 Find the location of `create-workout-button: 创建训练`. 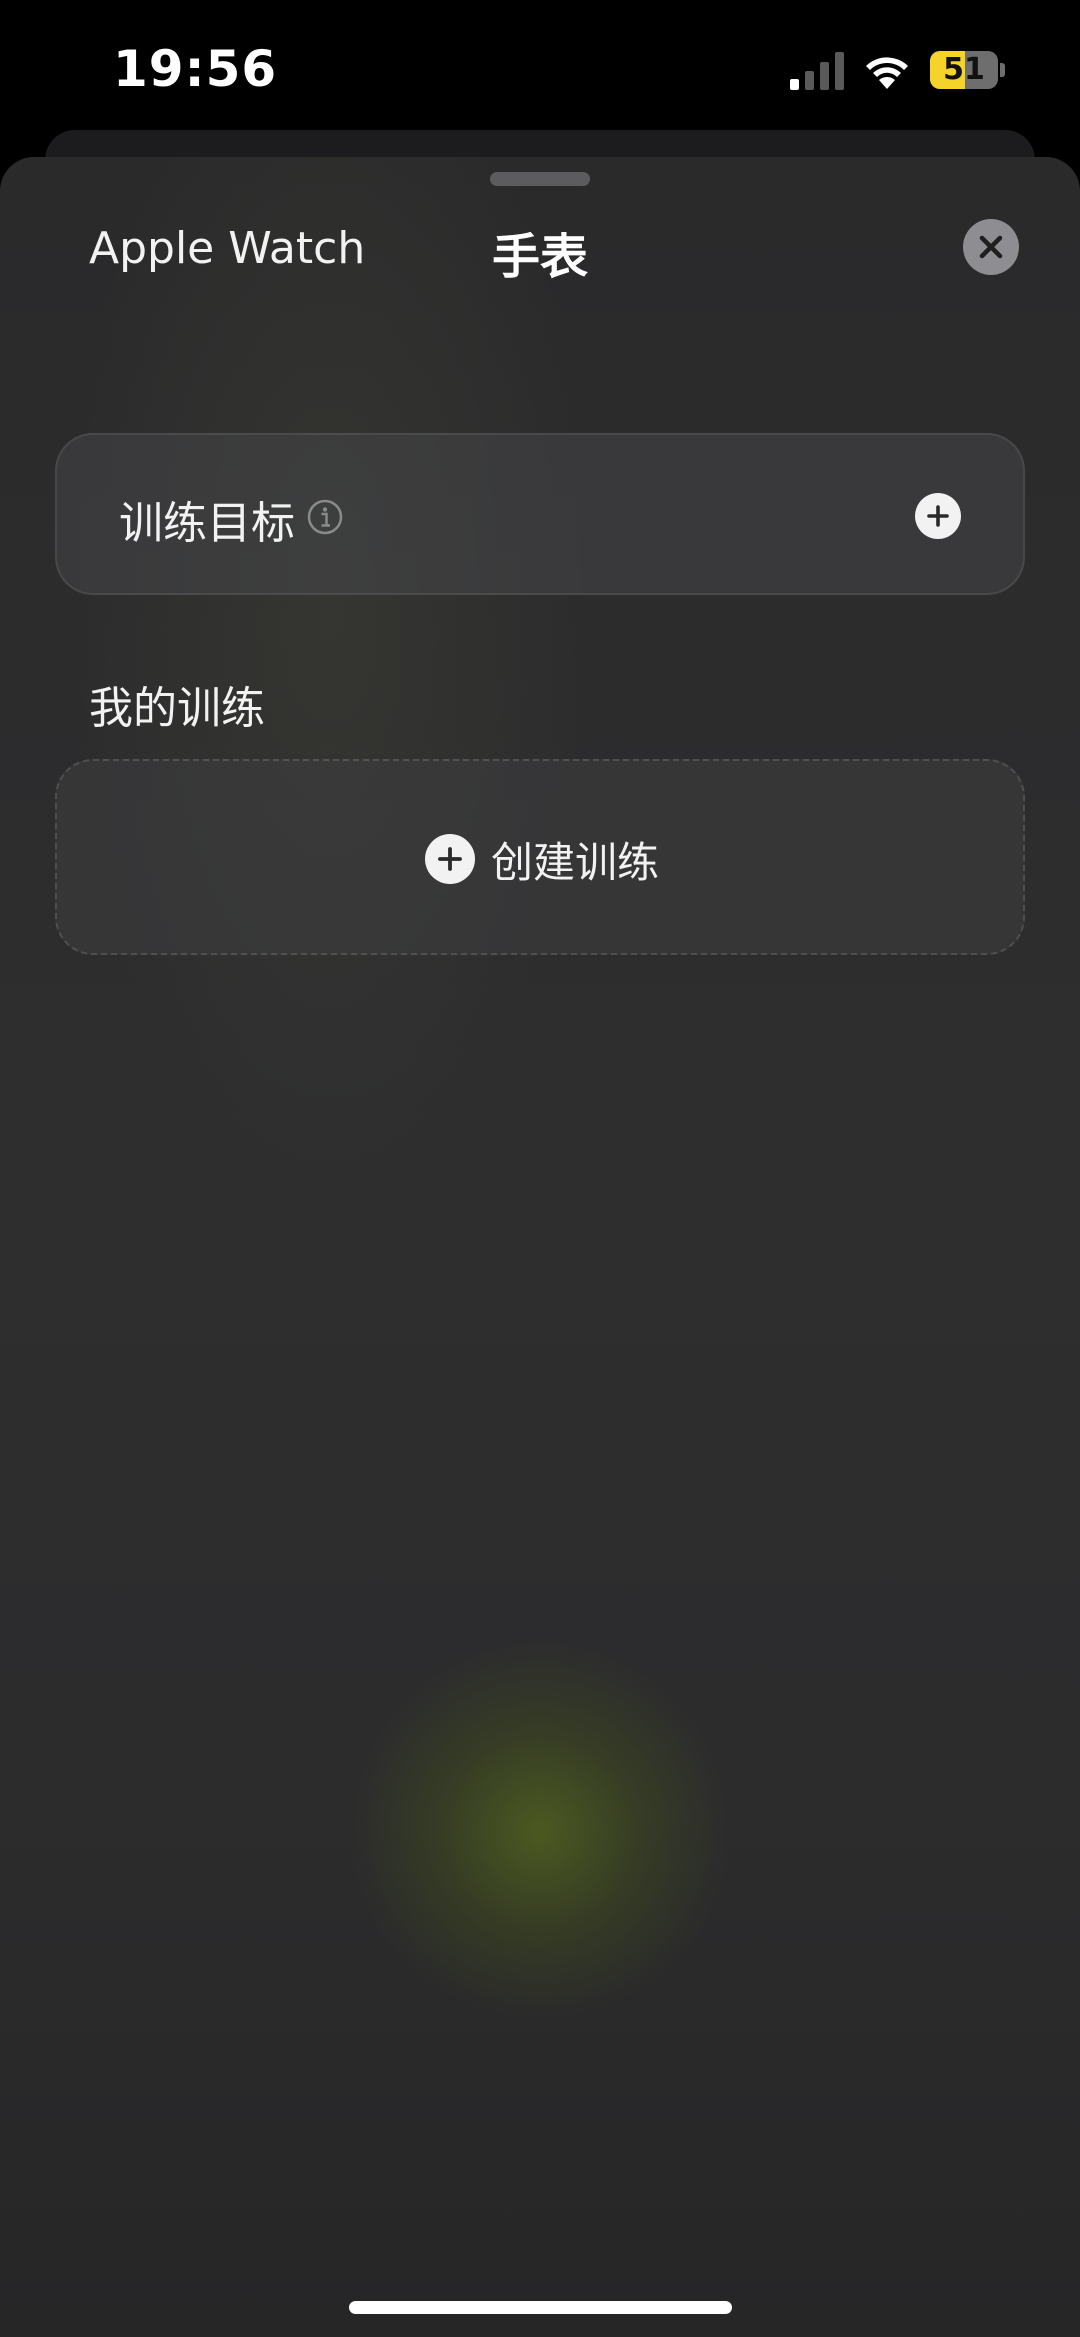

create-workout-button: 创建训练 is located at coordinates (540, 857).